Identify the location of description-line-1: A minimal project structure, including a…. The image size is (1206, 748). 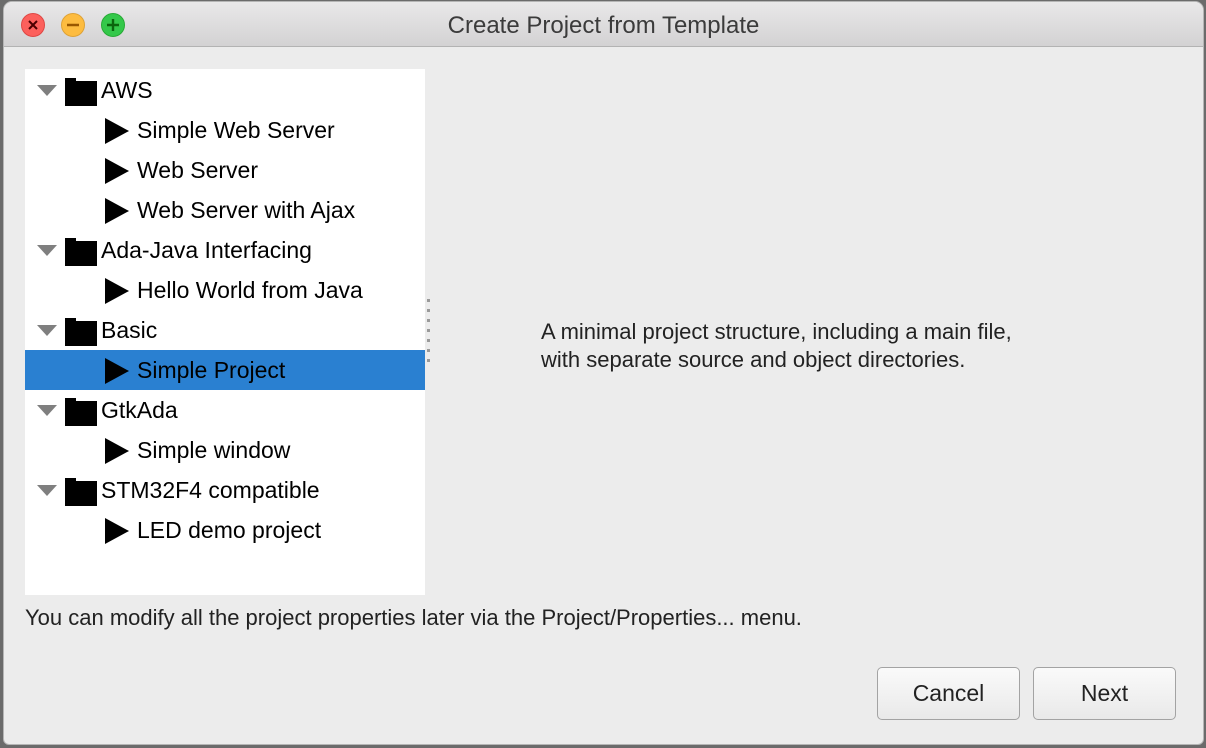
(776, 331).